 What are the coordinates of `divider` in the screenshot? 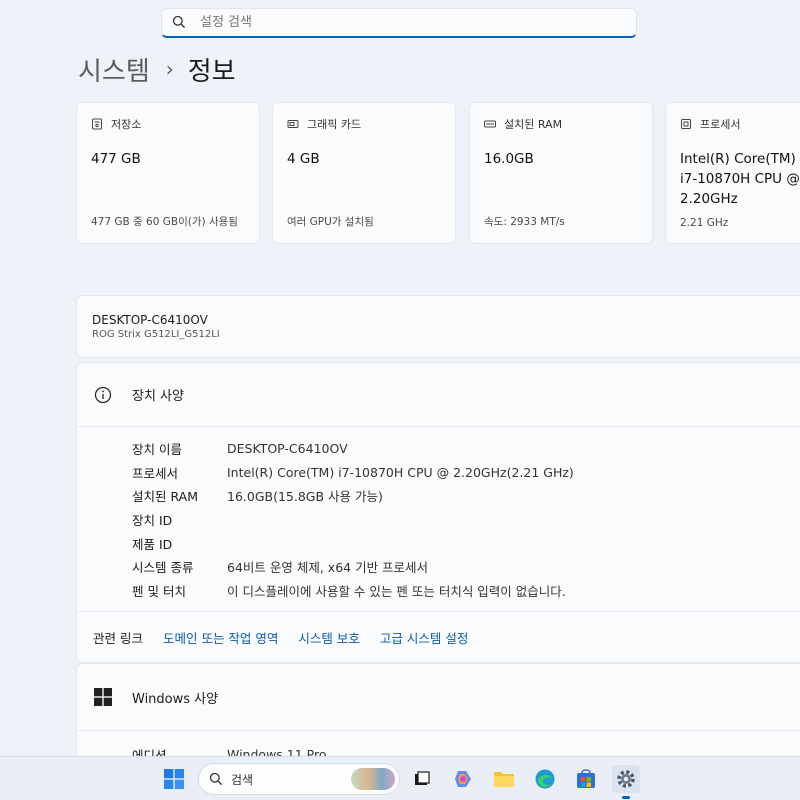 It's located at (438, 730).